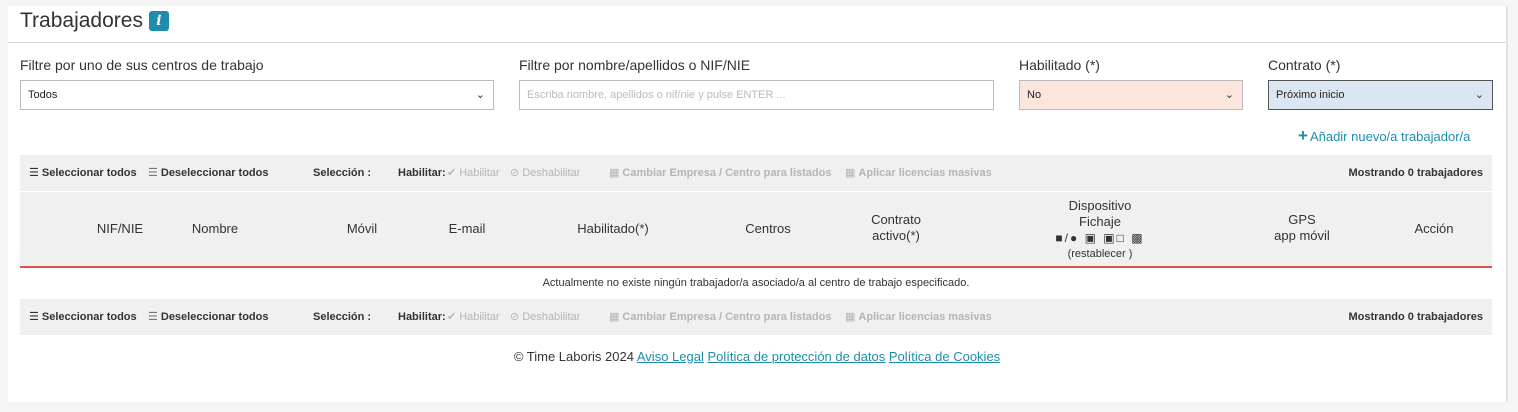 This screenshot has height=412, width=1518. Describe the element at coordinates (896, 219) in the screenshot. I see `col-contract-line1: Contrato` at that location.